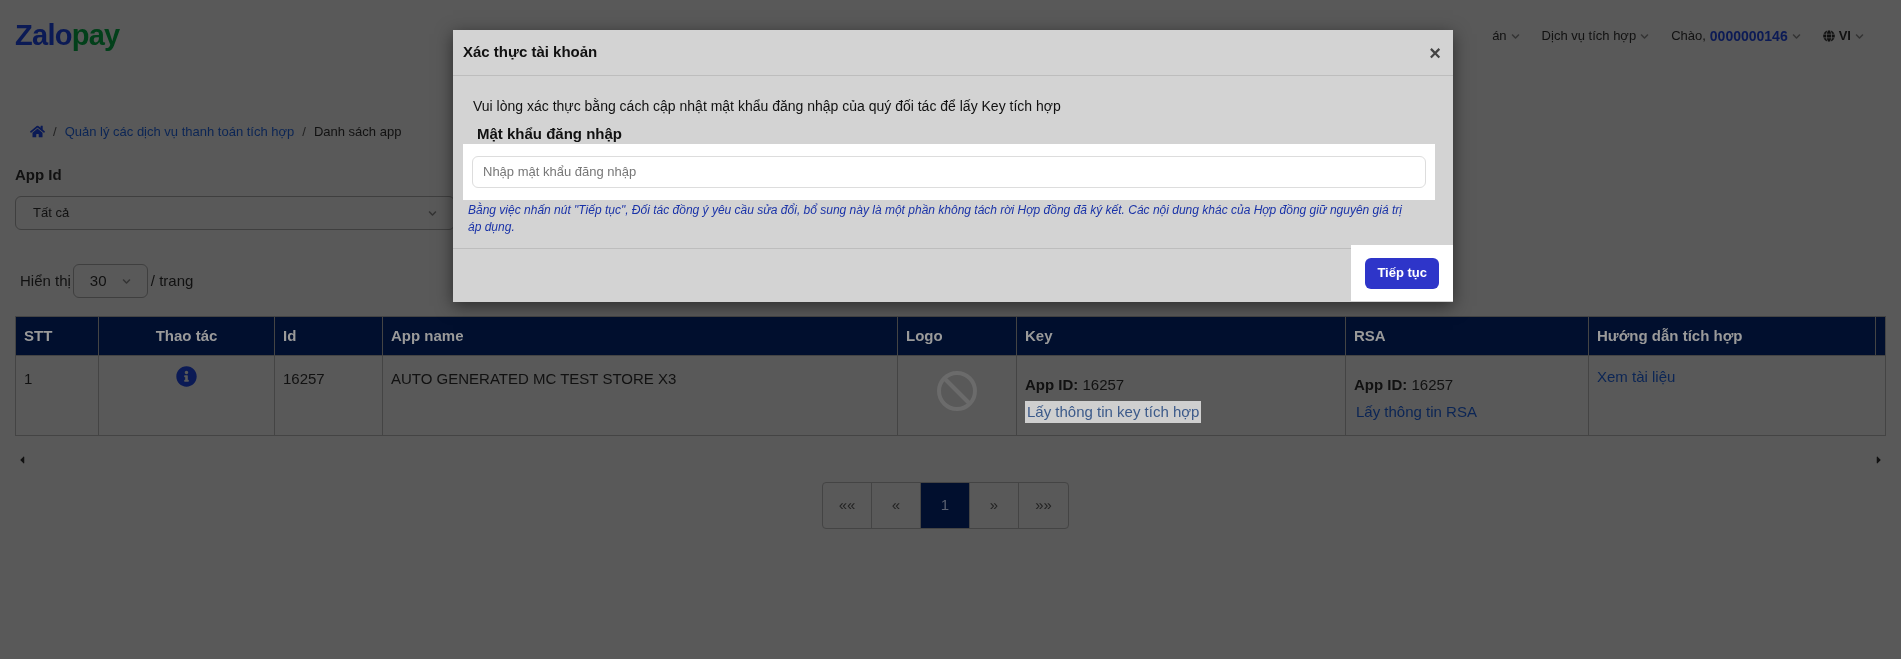 The height and width of the screenshot is (659, 1901). I want to click on info-link: Lấy thông tin key tích hợp, so click(1113, 411).